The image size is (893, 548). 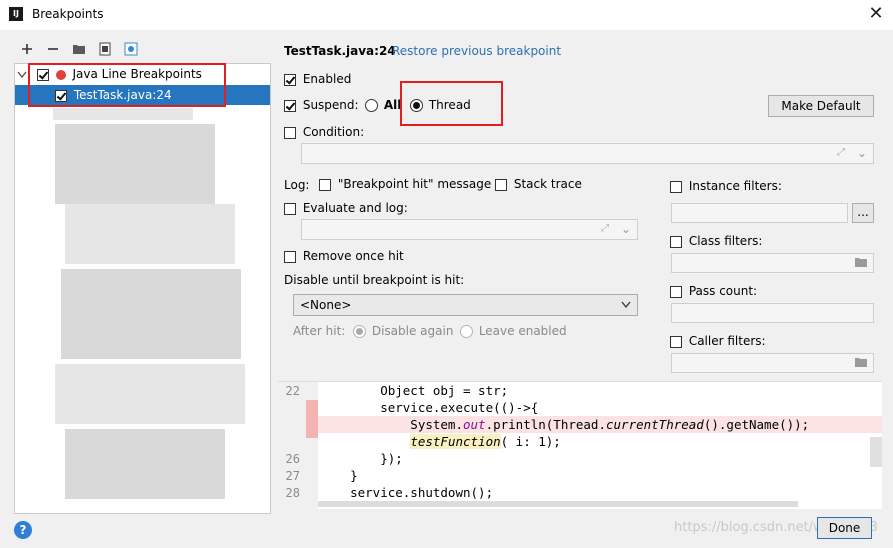 What do you see at coordinates (319, 331) in the screenshot?
I see `after-hit-label: After hit:` at bounding box center [319, 331].